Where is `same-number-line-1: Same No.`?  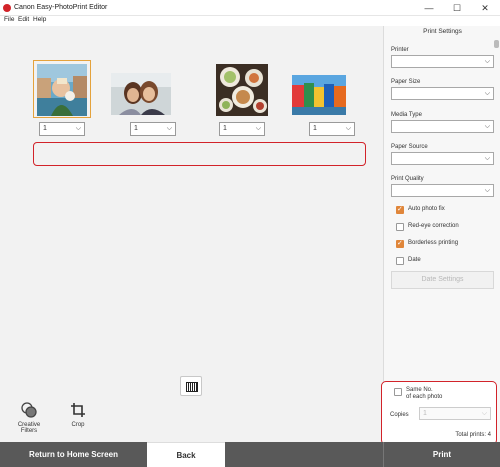
same-number-line-1: Same No. is located at coordinates (419, 390).